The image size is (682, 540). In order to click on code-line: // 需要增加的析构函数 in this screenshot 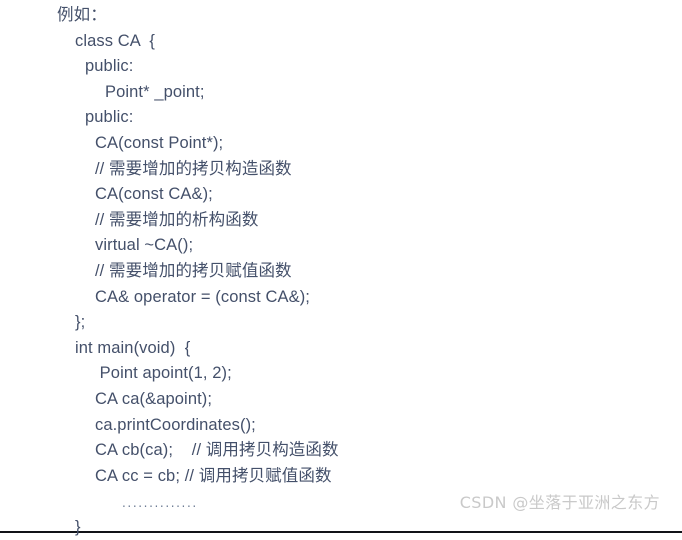, I will do `click(177, 219)`.